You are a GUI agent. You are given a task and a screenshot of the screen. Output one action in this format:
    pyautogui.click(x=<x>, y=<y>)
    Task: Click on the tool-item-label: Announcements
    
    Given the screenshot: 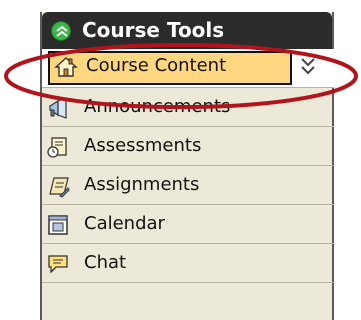 What is the action you would take?
    pyautogui.click(x=157, y=106)
    